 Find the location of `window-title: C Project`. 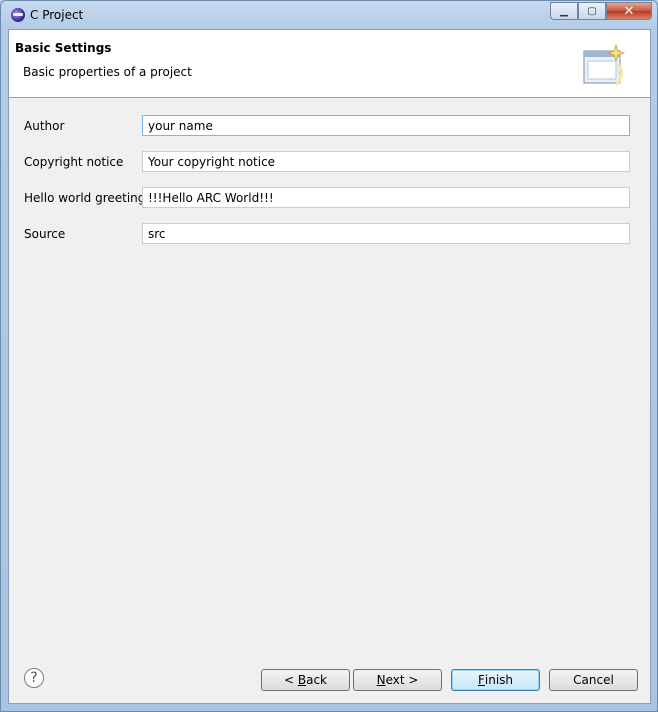

window-title: C Project is located at coordinates (57, 15).